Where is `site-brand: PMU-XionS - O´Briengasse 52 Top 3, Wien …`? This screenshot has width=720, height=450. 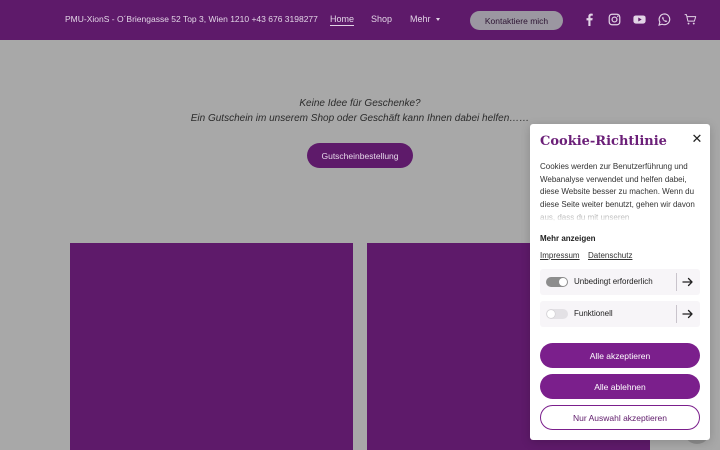
site-brand: PMU-XionS - O´Briengasse 52 Top 3, Wien … is located at coordinates (191, 19).